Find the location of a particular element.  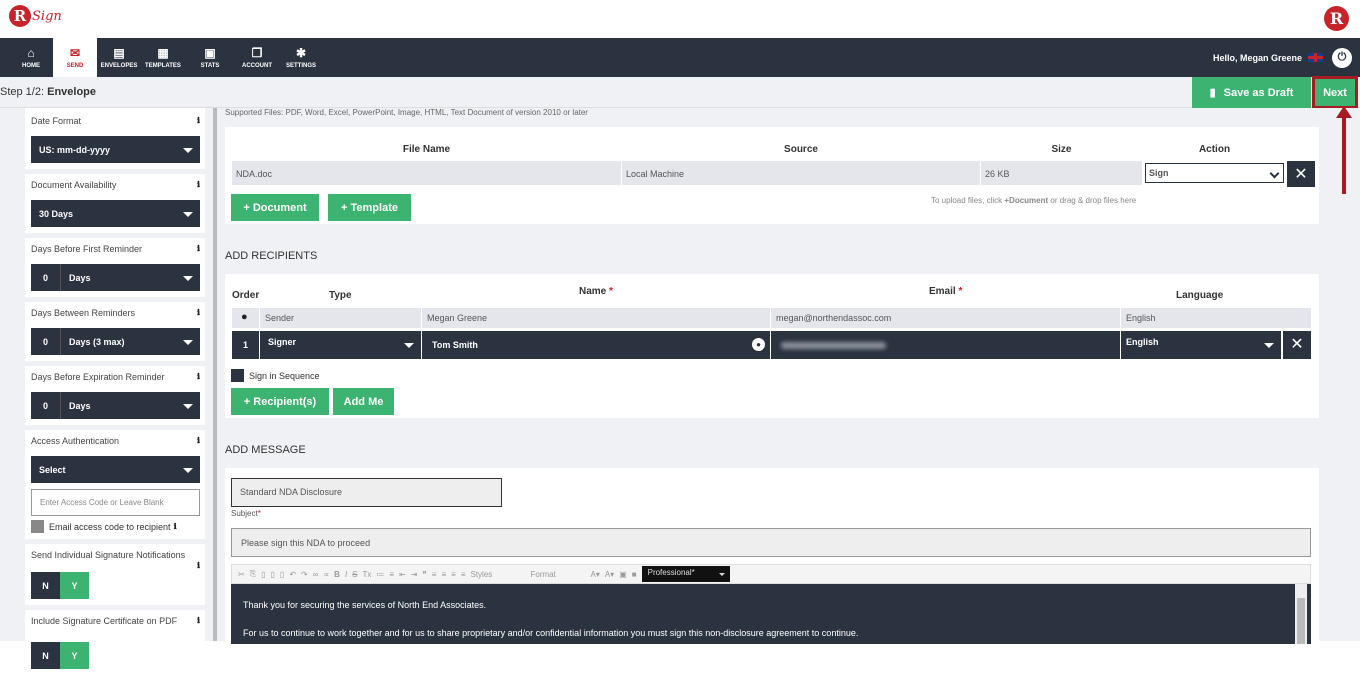

uk-flag-icon is located at coordinates (1315, 57).